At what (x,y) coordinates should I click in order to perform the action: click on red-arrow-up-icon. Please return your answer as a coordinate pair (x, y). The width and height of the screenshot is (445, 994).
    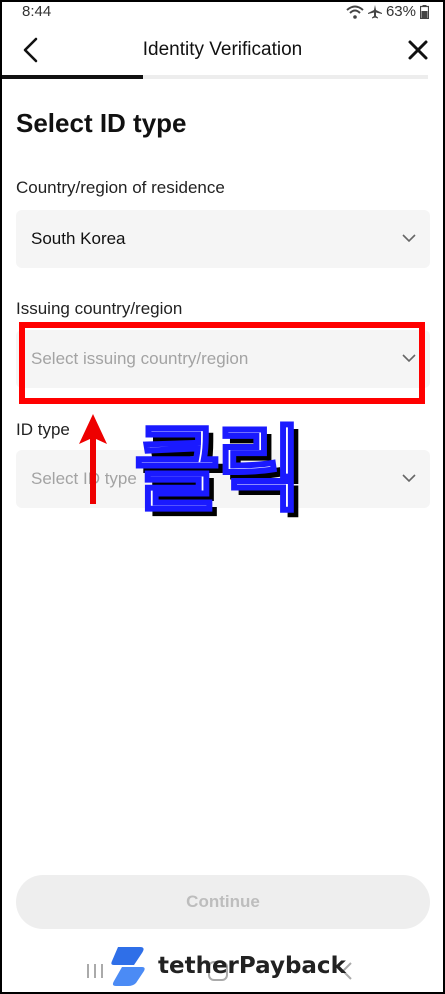
    Looking at the image, I should click on (93, 459).